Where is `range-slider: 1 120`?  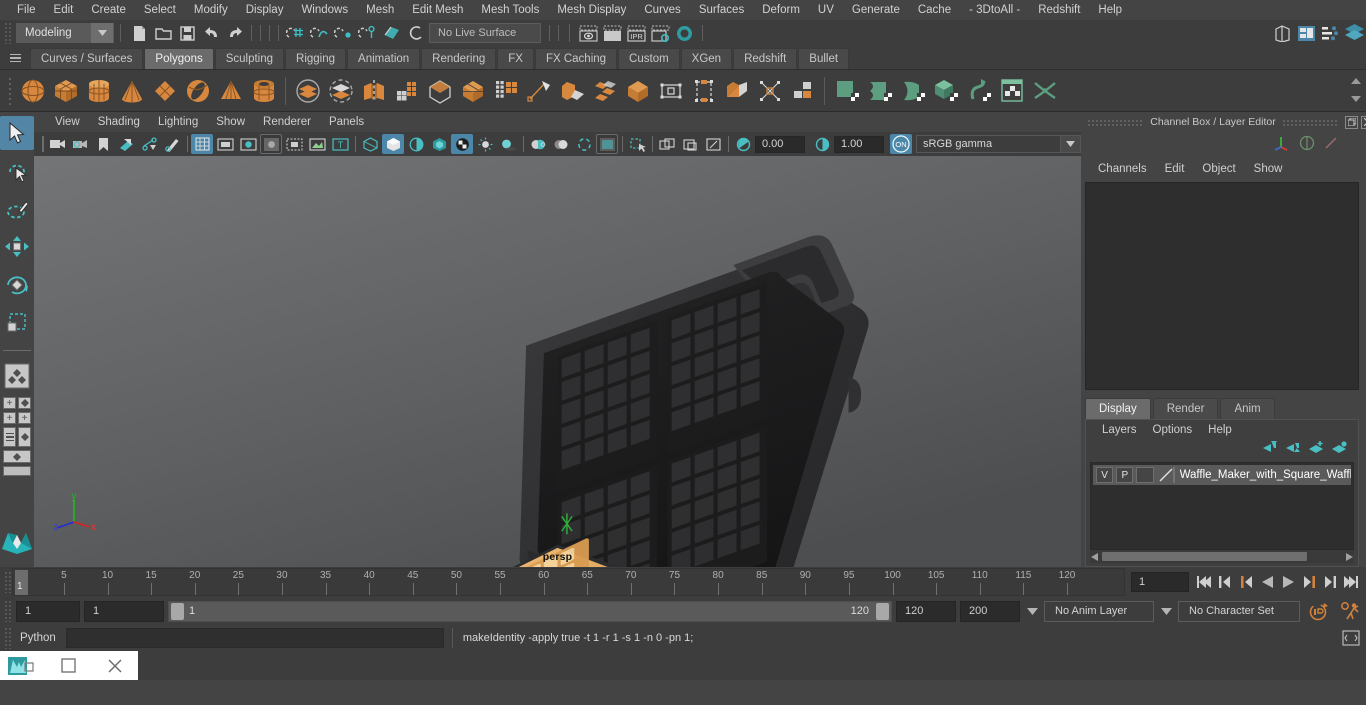
range-slider: 1 120 is located at coordinates (530, 611).